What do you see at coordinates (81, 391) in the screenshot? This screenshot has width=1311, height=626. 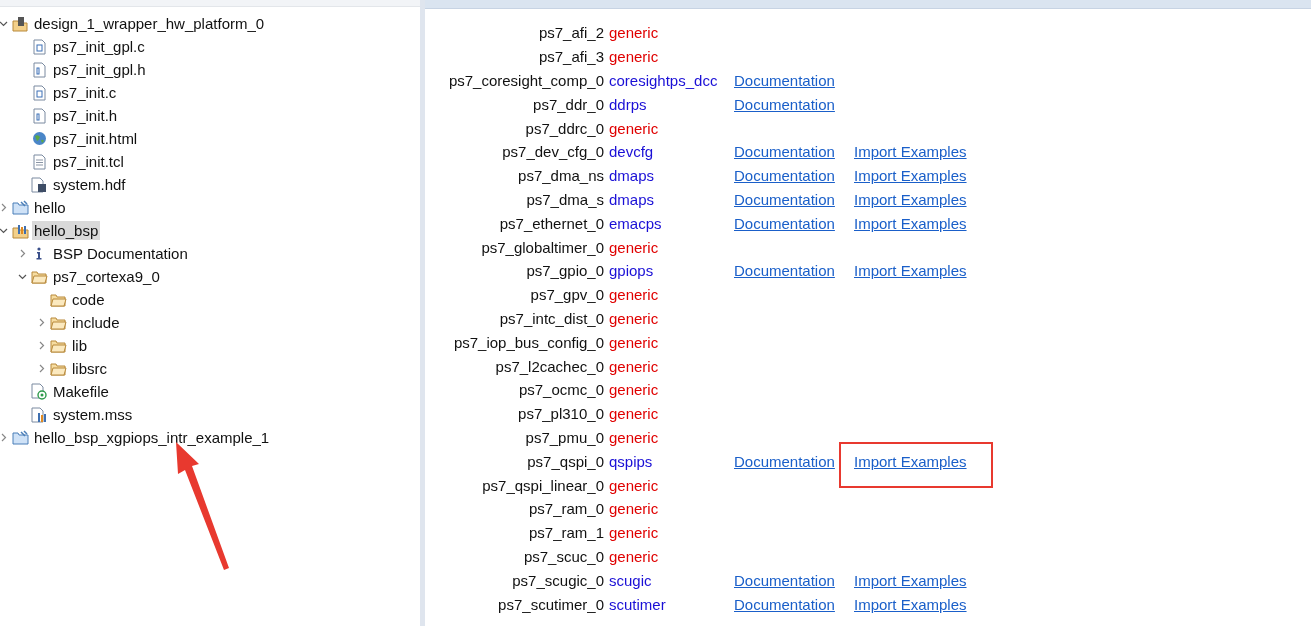 I see `tree-item: Makefile` at bounding box center [81, 391].